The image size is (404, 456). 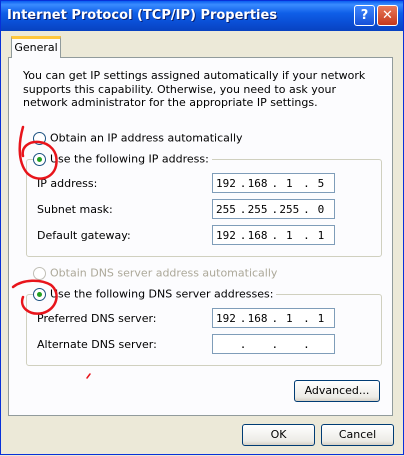 What do you see at coordinates (39, 138) in the screenshot?
I see `radio-button` at bounding box center [39, 138].